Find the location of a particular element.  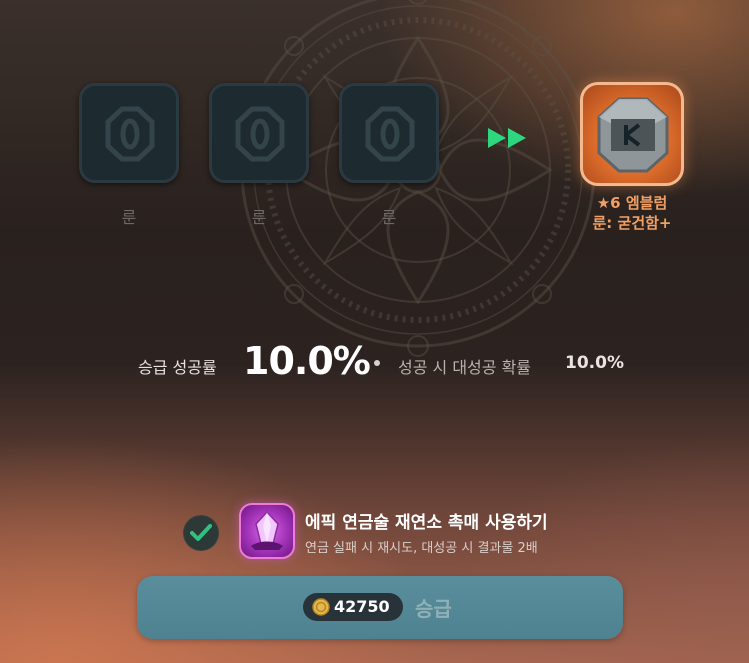

rune-slot-3-label: 룬 is located at coordinates (389, 217).